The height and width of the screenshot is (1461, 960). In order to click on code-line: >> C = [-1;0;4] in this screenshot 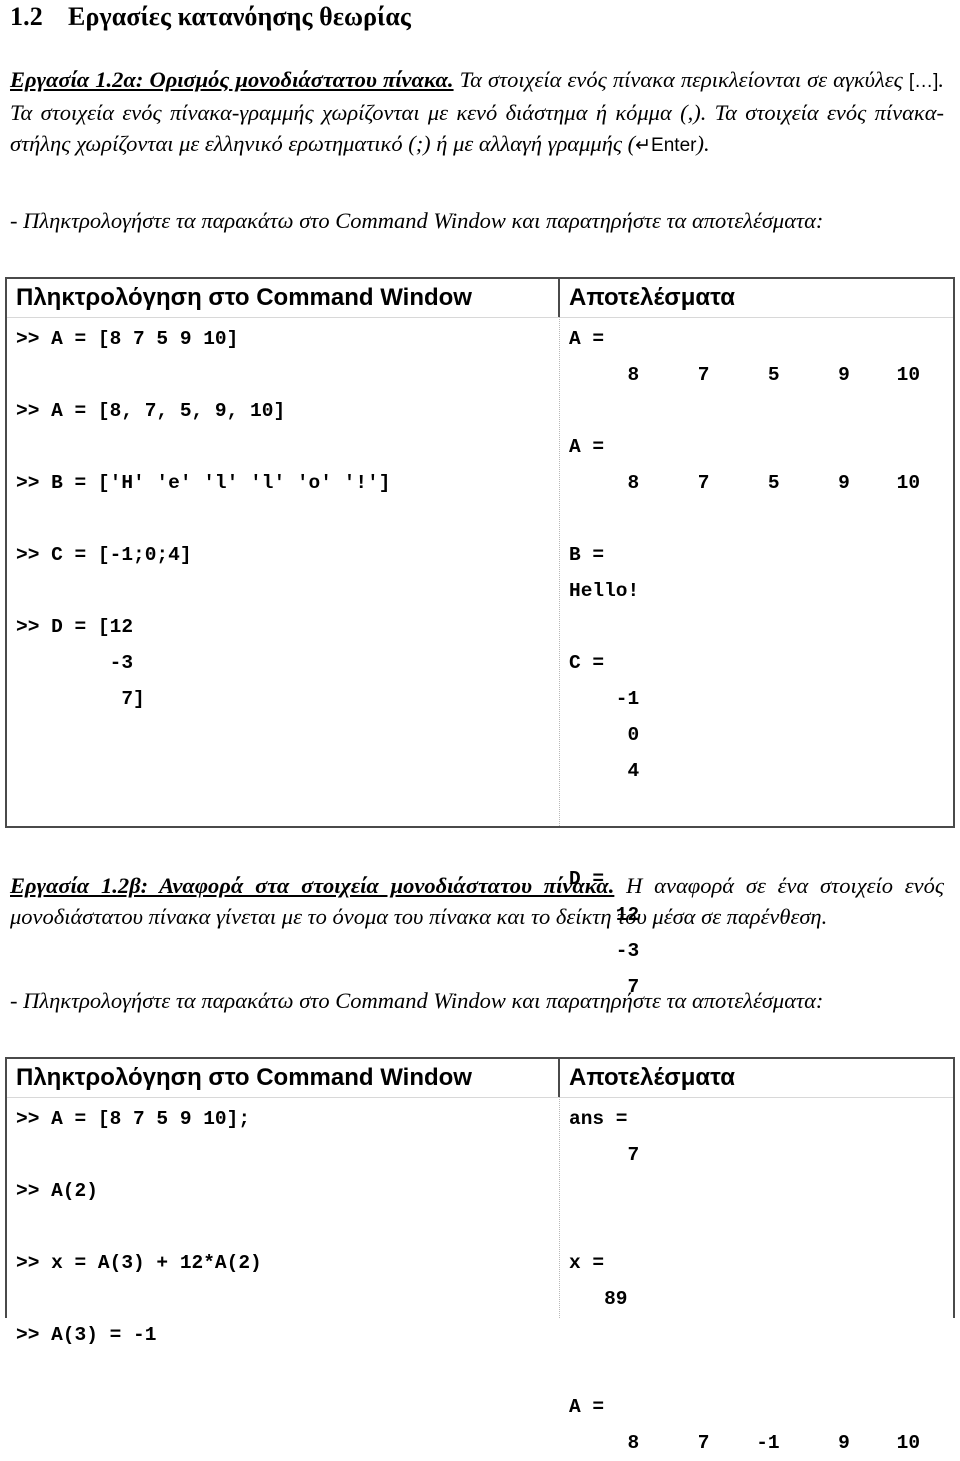, I will do `click(104, 555)`.